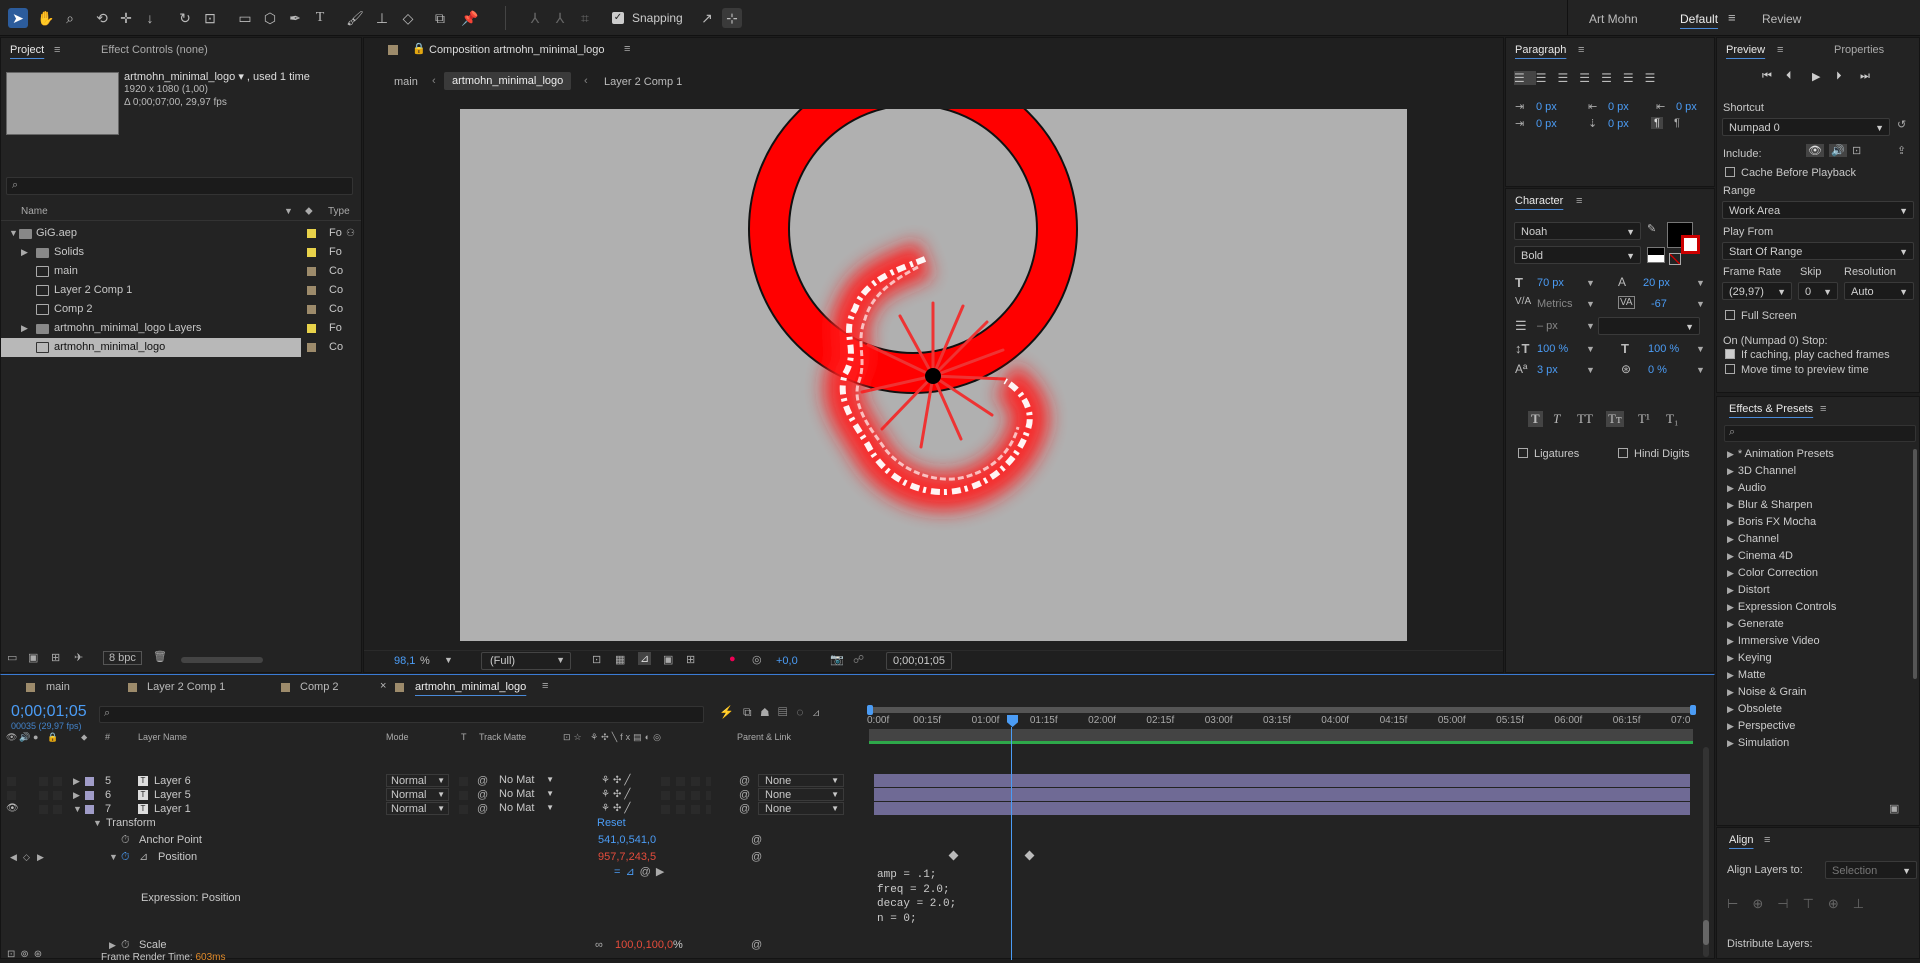 The width and height of the screenshot is (1920, 963). I want to click on switch-toggles, so click(686, 809).